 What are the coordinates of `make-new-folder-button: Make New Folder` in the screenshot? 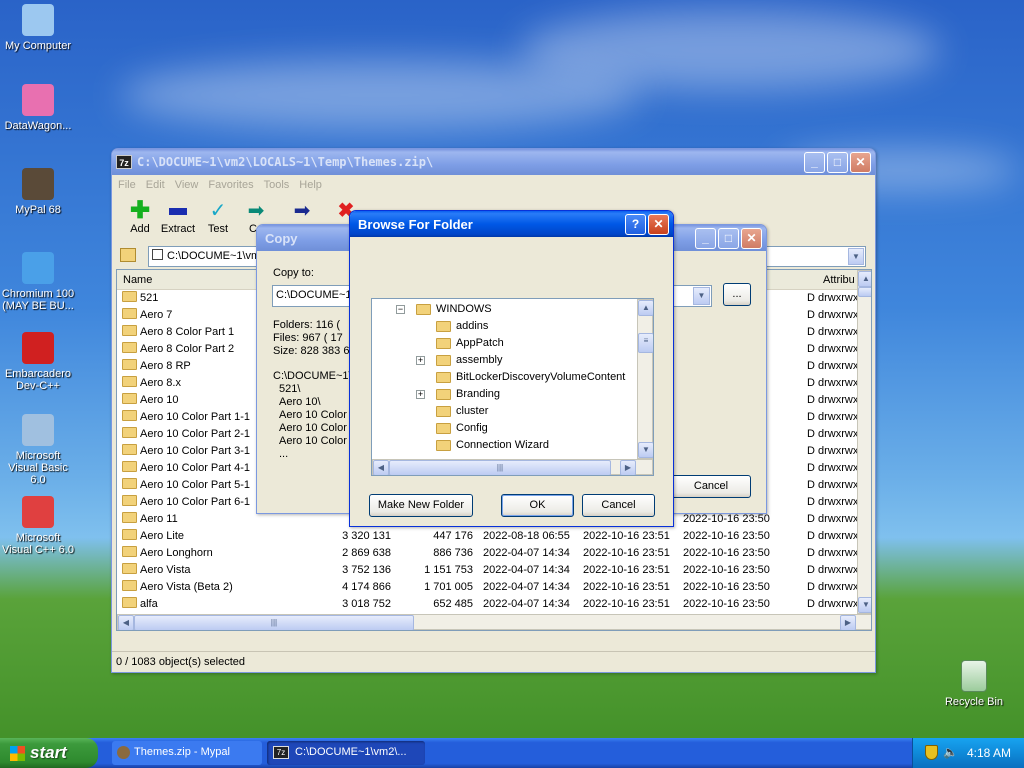 It's located at (421, 505).